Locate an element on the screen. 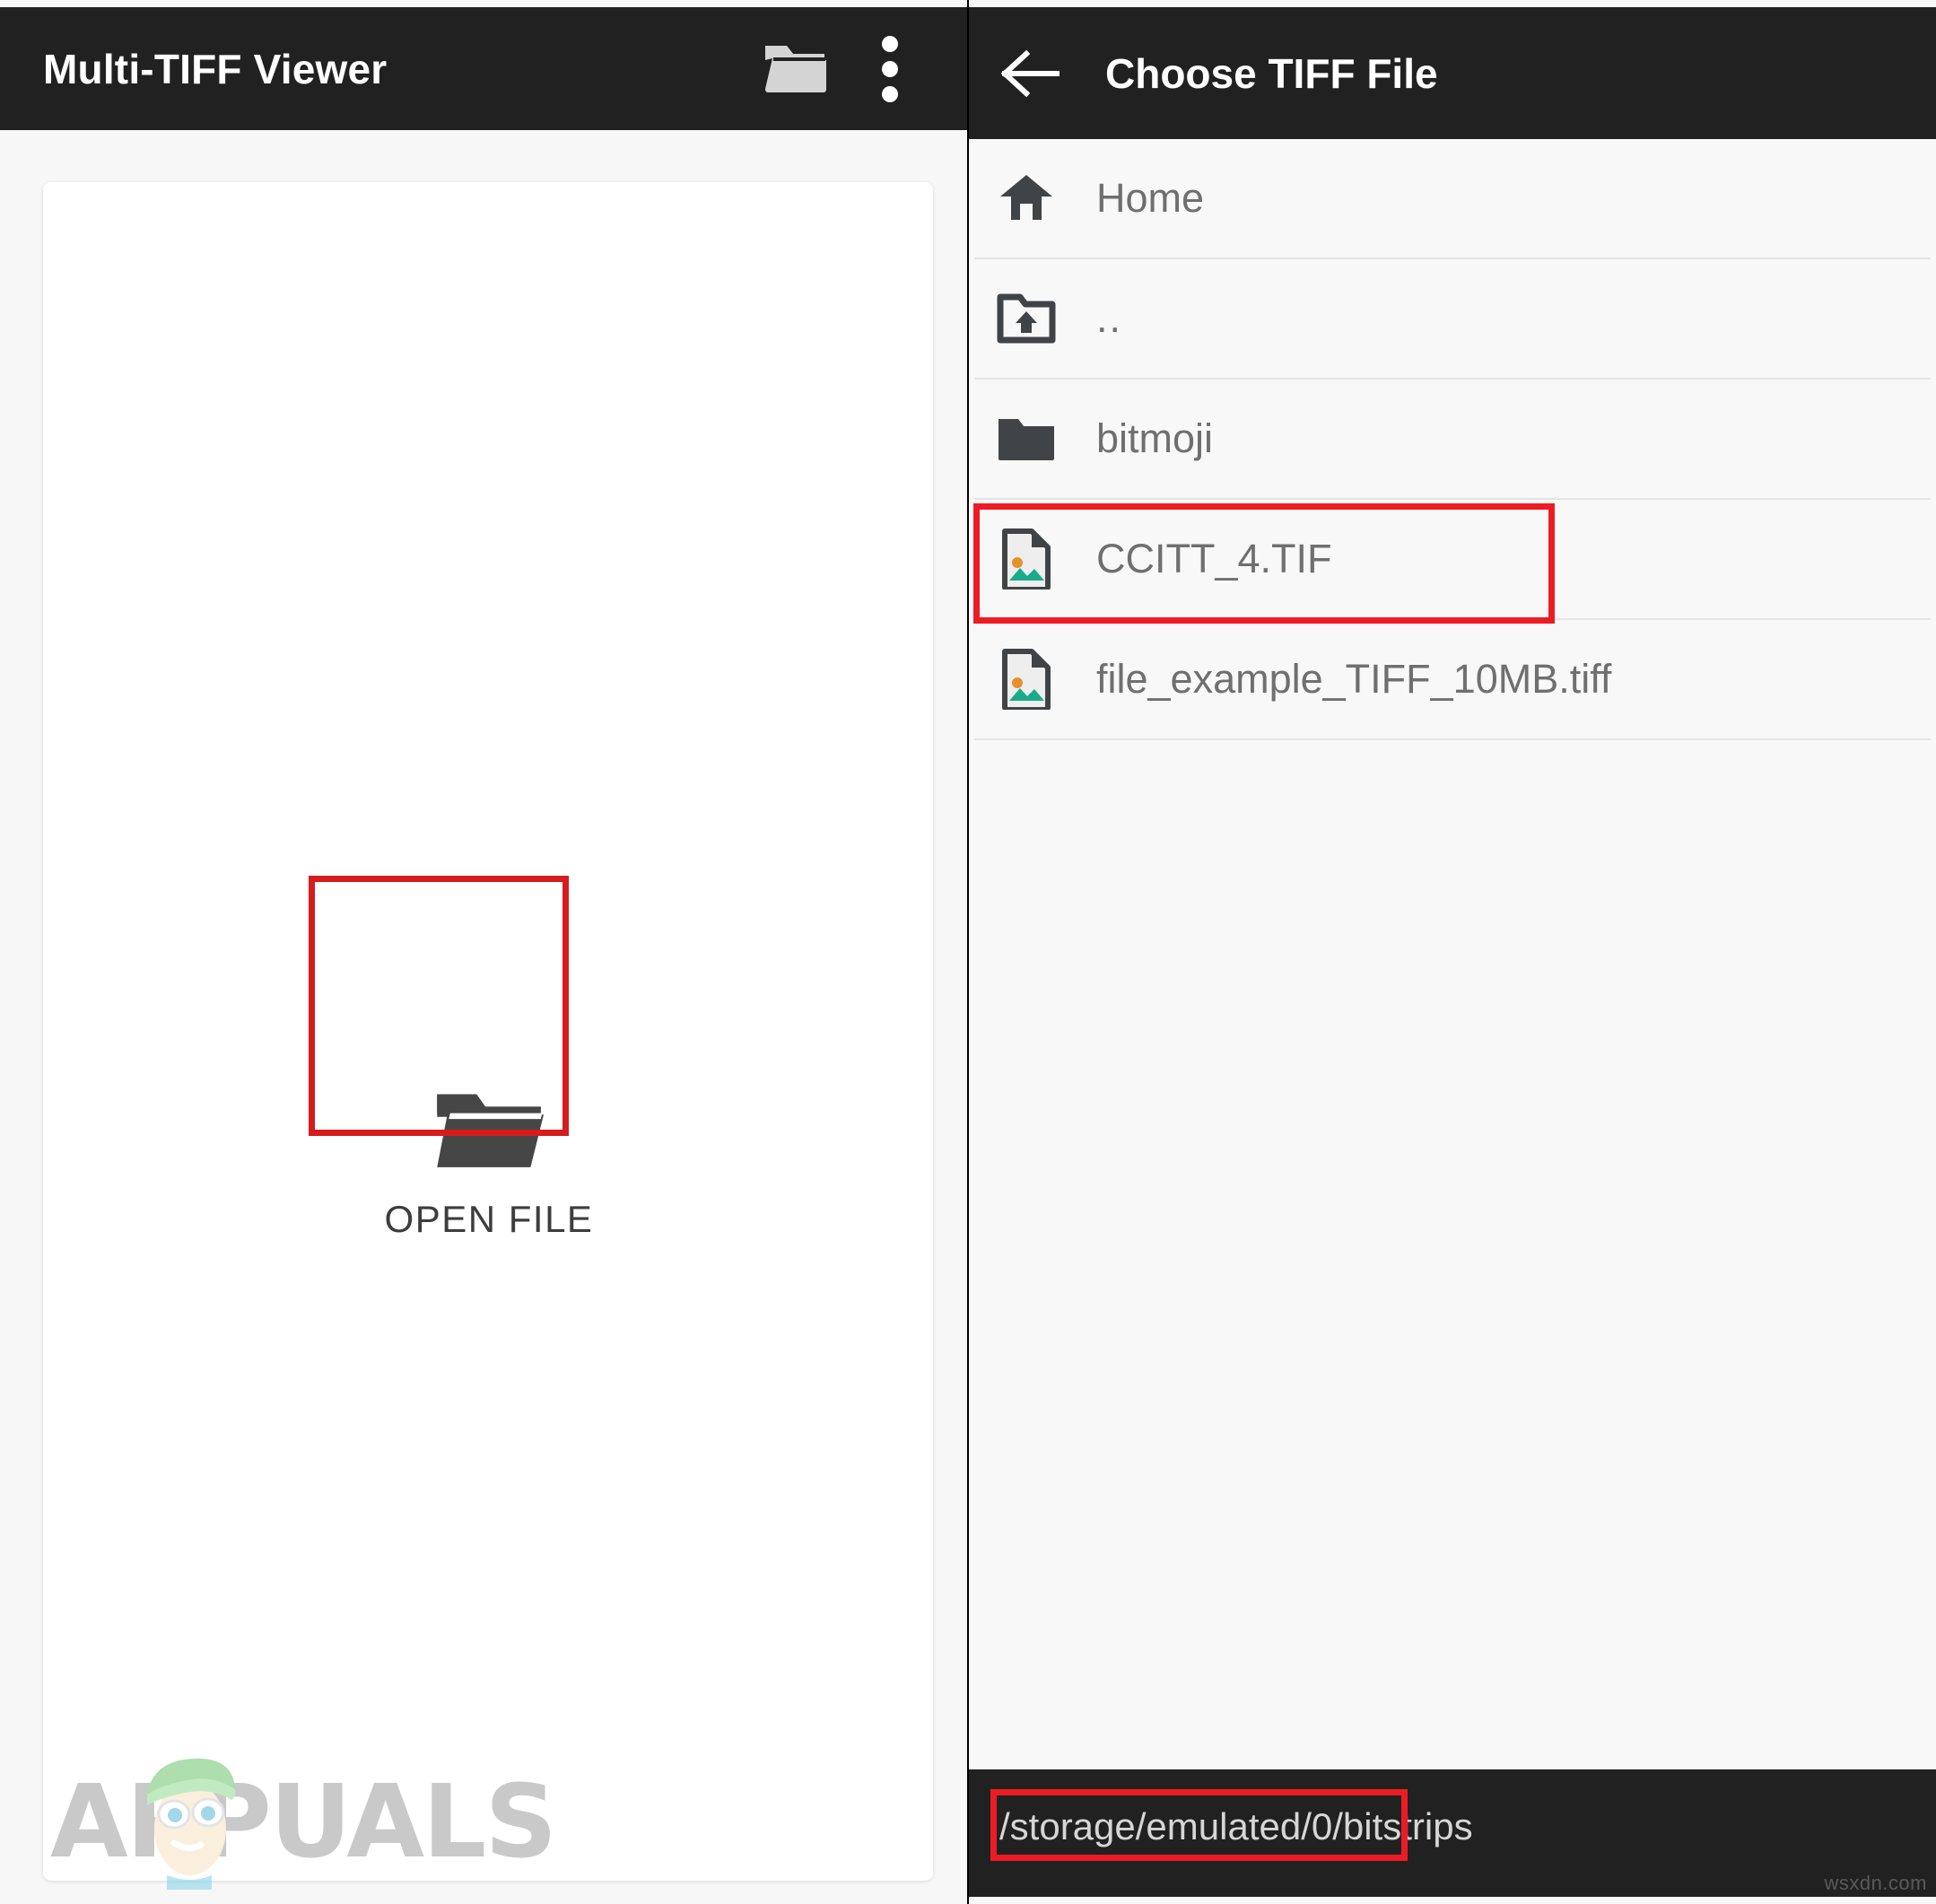 The height and width of the screenshot is (1904, 1936). folder-up-icon is located at coordinates (1027, 319).